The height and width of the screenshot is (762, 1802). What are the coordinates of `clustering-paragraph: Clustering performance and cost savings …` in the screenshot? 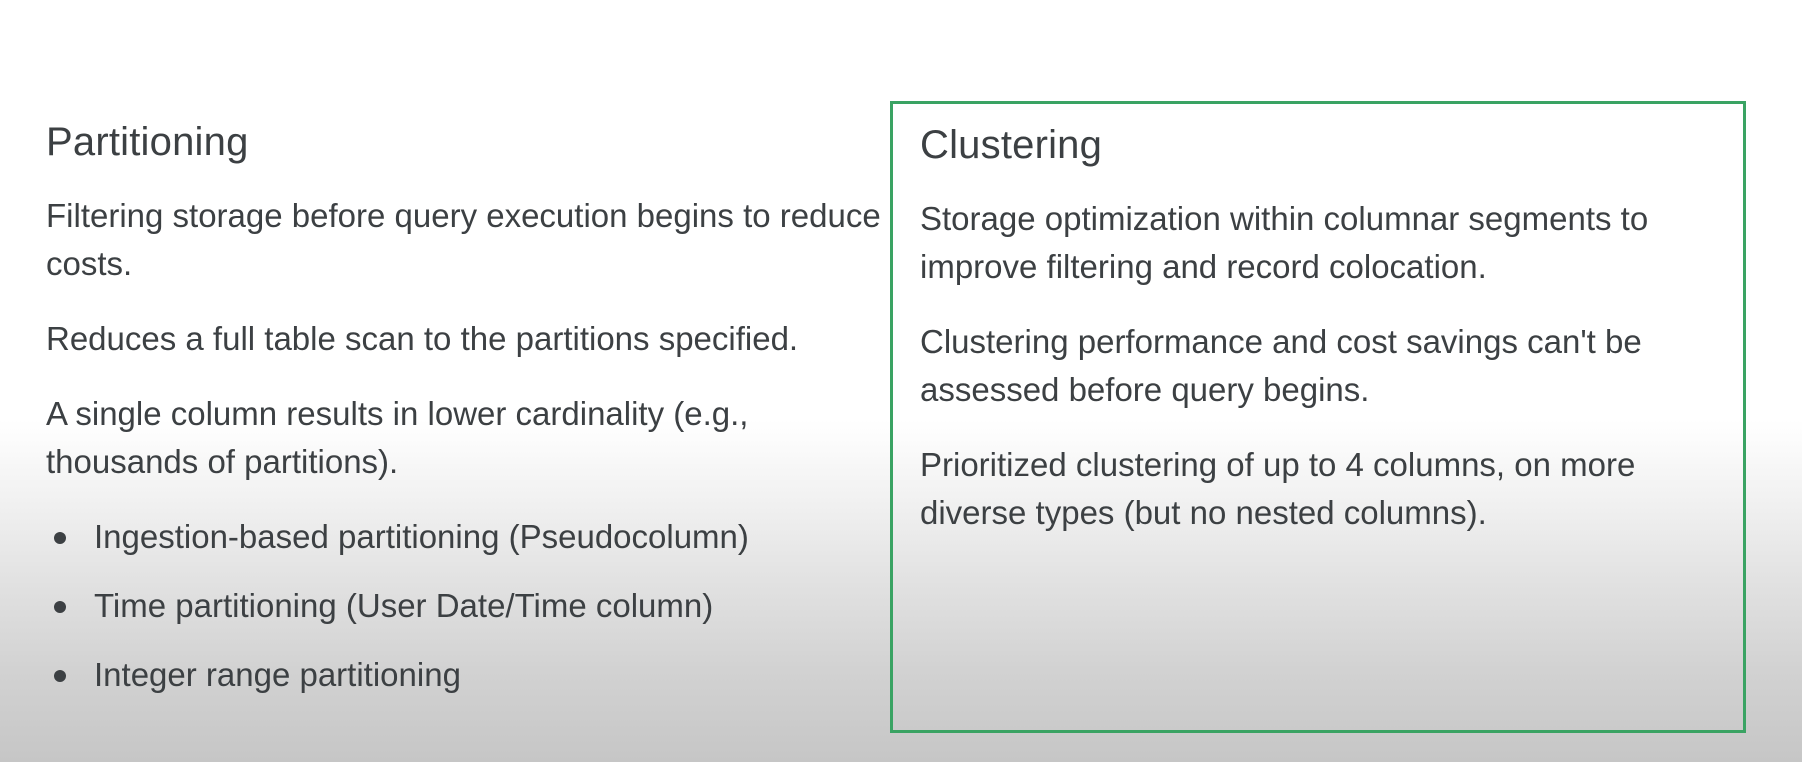 It's located at (1281, 365).